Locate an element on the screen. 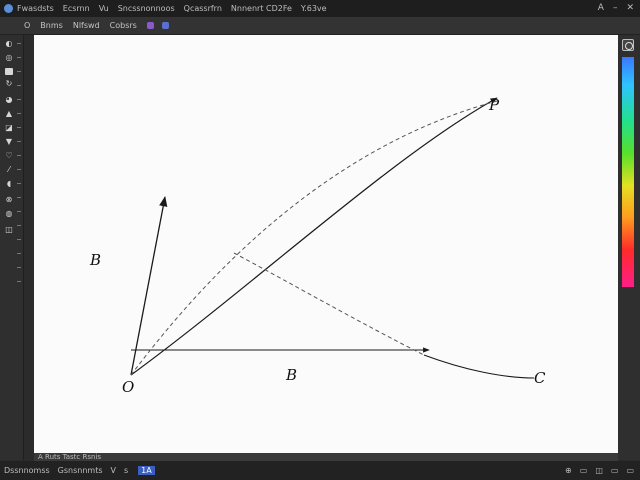  label-origin: O is located at coordinates (128, 387).